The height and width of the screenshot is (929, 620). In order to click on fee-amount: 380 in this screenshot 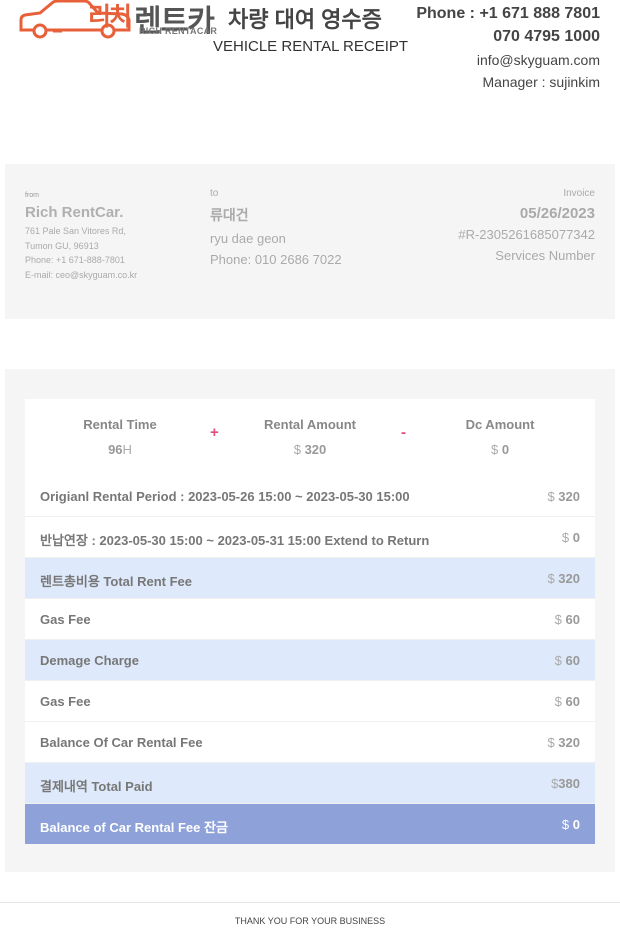, I will do `click(569, 783)`.